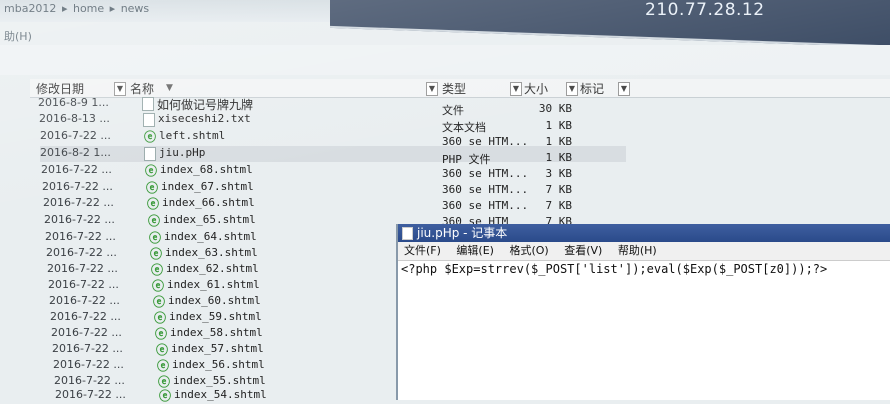 This screenshot has width=890, height=404. I want to click on file-name: index_64.shtml, so click(210, 236).